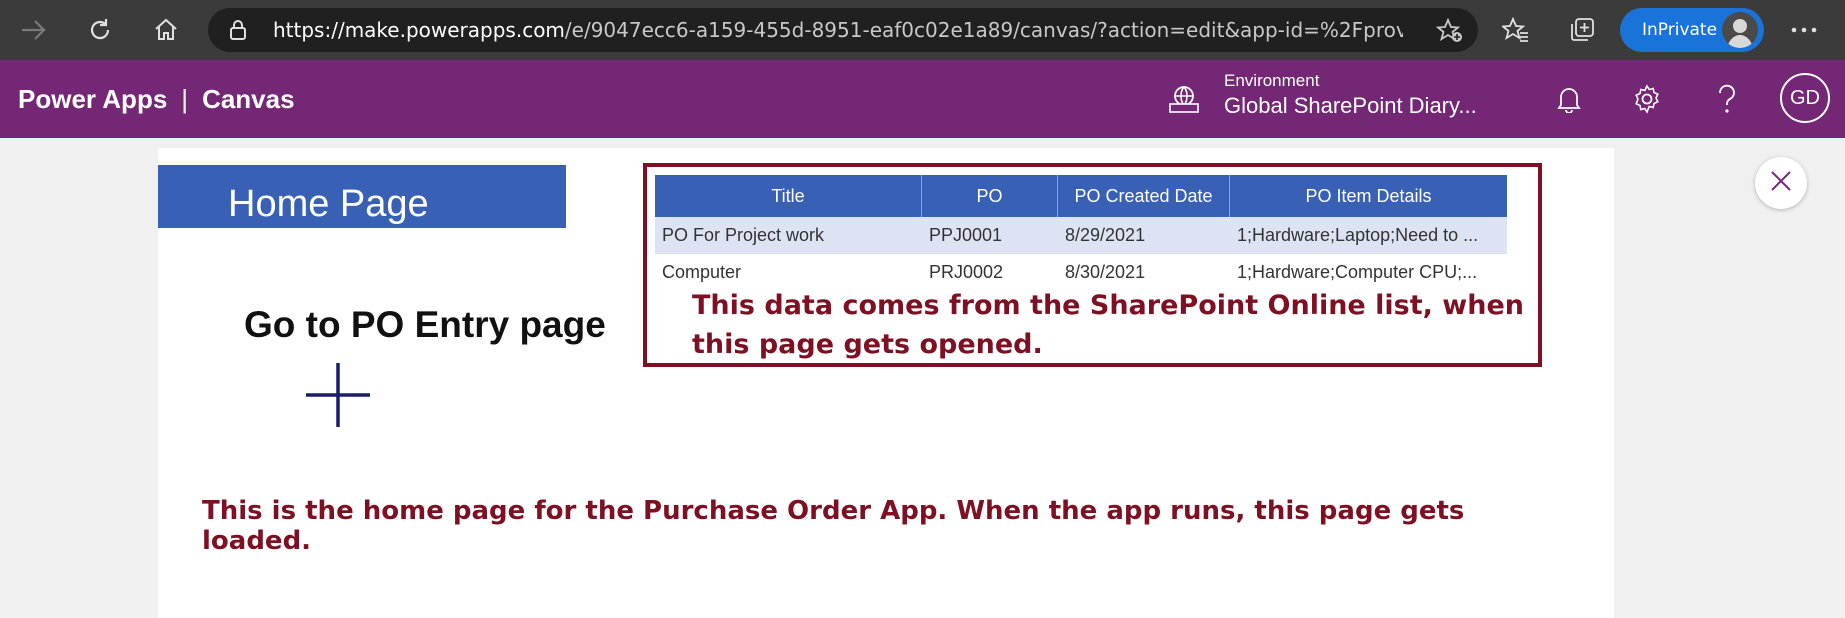  Describe the element at coordinates (966, 235) in the screenshot. I see `table-cell: PPJ0001` at that location.